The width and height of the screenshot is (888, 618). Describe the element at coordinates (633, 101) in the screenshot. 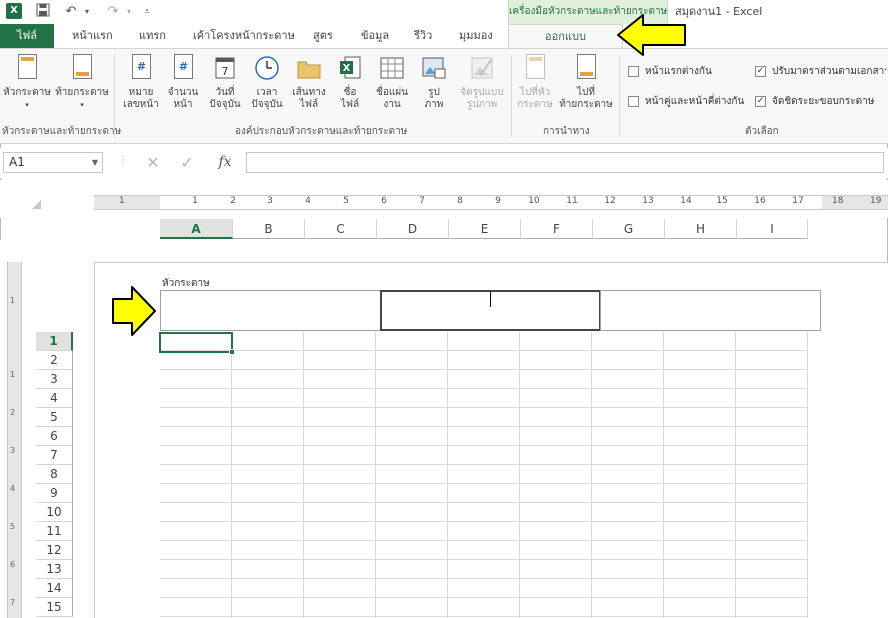

I see `different-odd-even-checkbox` at that location.